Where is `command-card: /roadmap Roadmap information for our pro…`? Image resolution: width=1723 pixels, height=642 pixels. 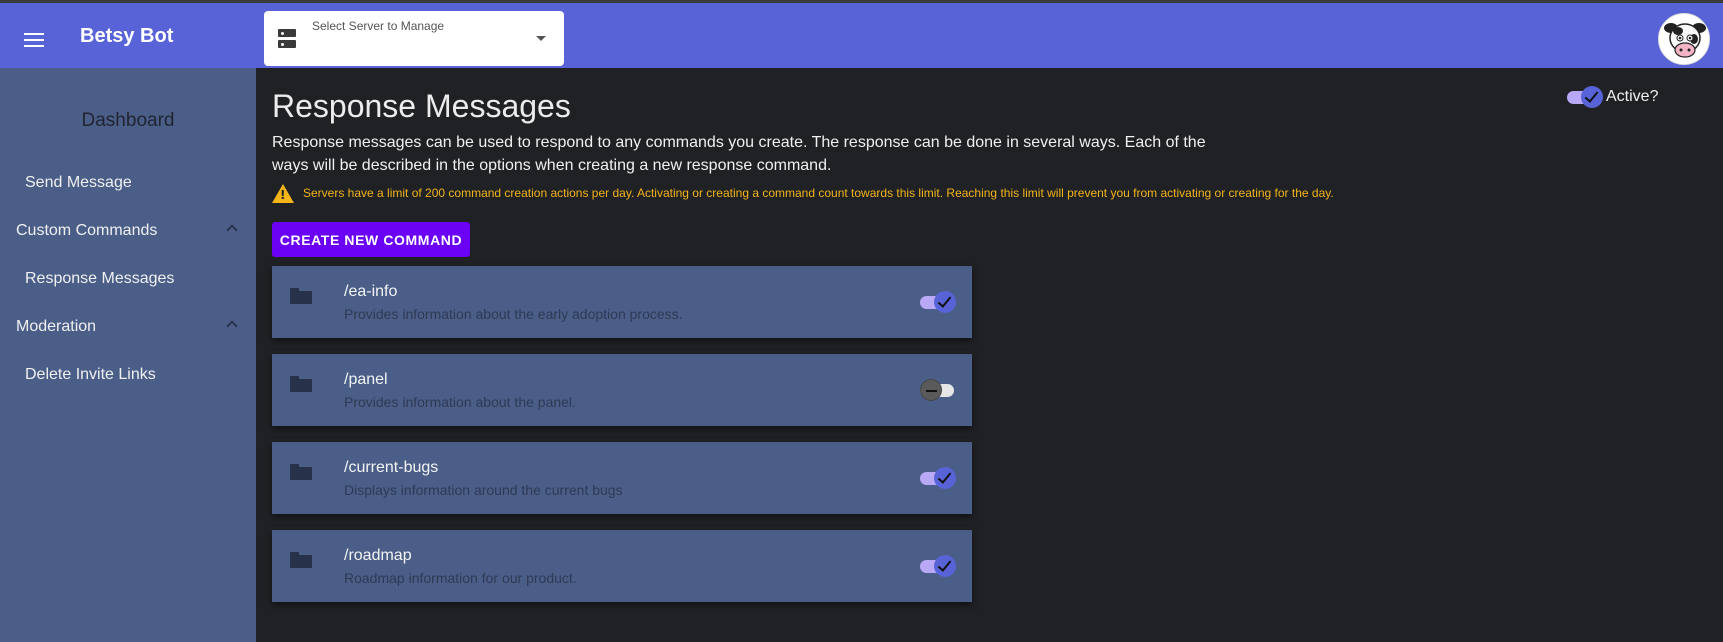
command-card: /roadmap Roadmap information for our pro… is located at coordinates (622, 566).